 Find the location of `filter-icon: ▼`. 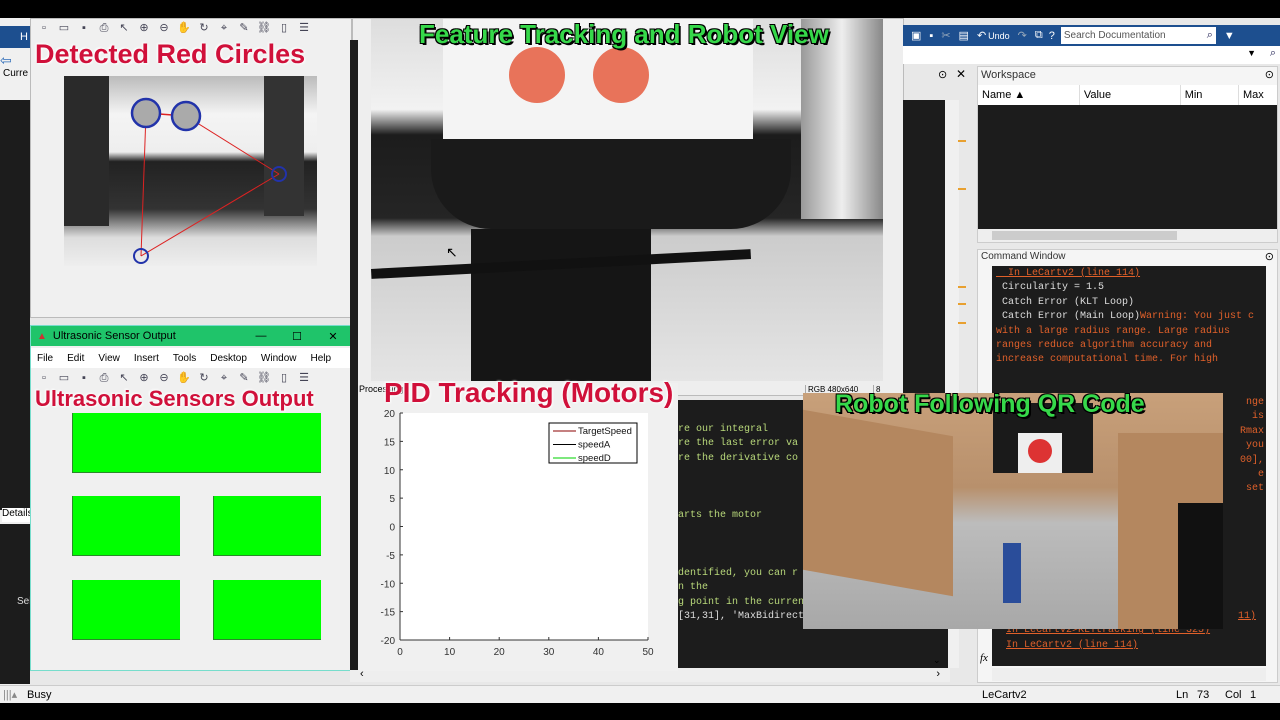

filter-icon: ▼ is located at coordinates (1229, 36).